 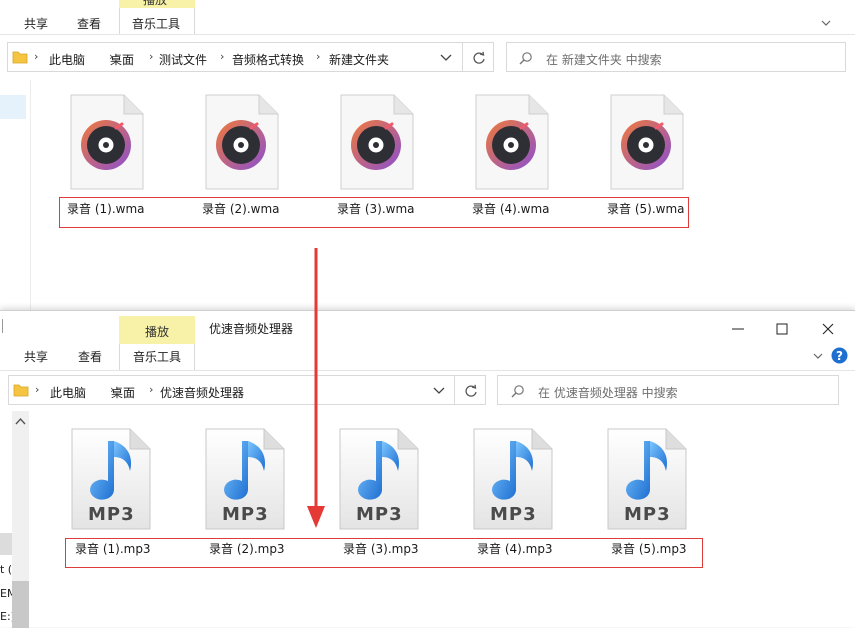 I want to click on breadcrumb-new-folder: 新建文件夹, so click(x=359, y=59).